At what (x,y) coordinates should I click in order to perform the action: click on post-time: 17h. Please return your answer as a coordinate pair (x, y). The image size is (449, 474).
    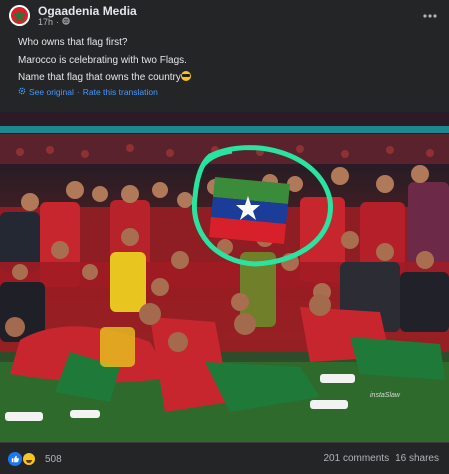
    Looking at the image, I should click on (45, 22).